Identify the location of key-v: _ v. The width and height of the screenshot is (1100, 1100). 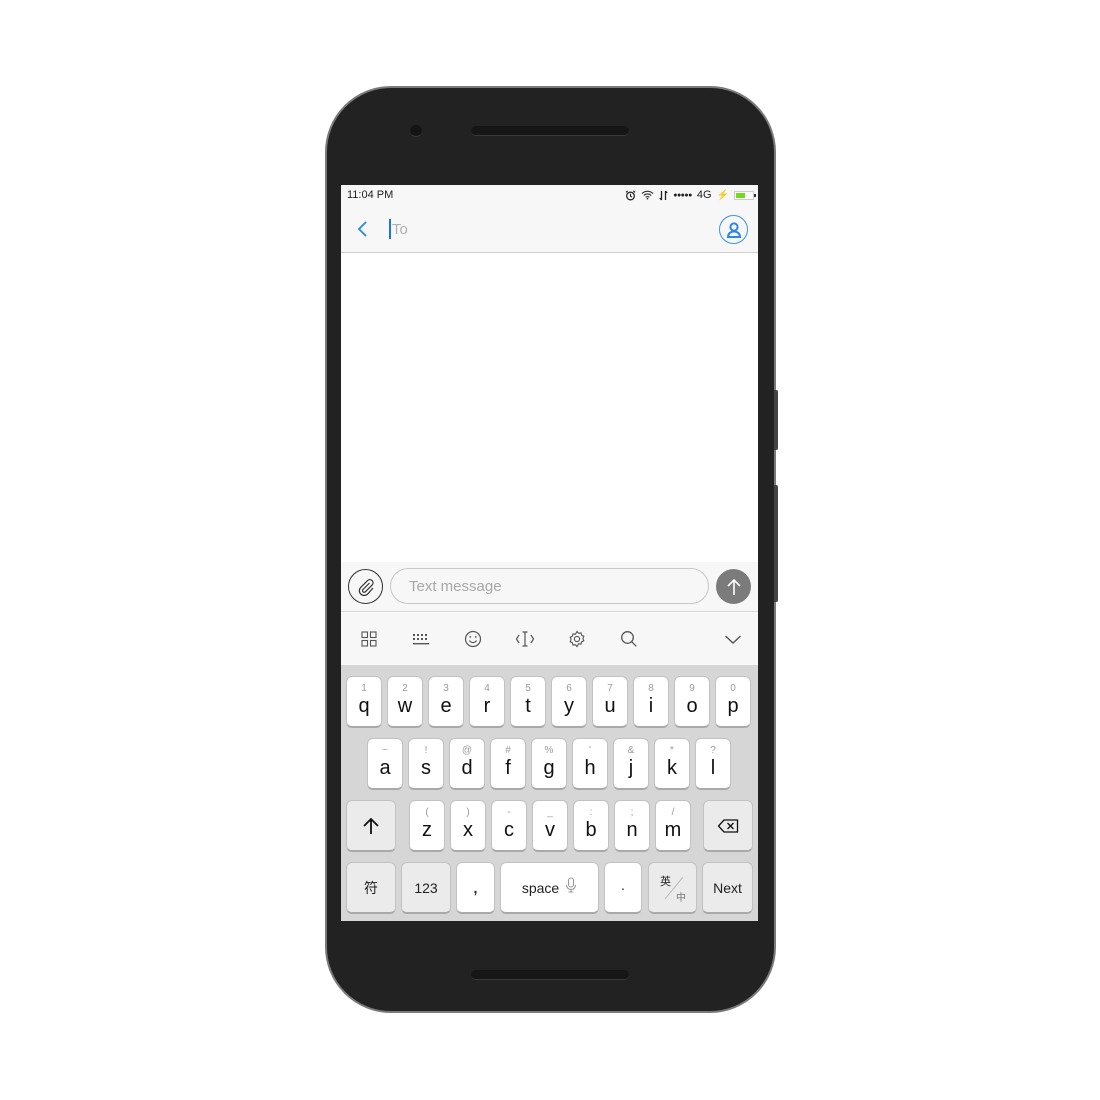
(550, 826).